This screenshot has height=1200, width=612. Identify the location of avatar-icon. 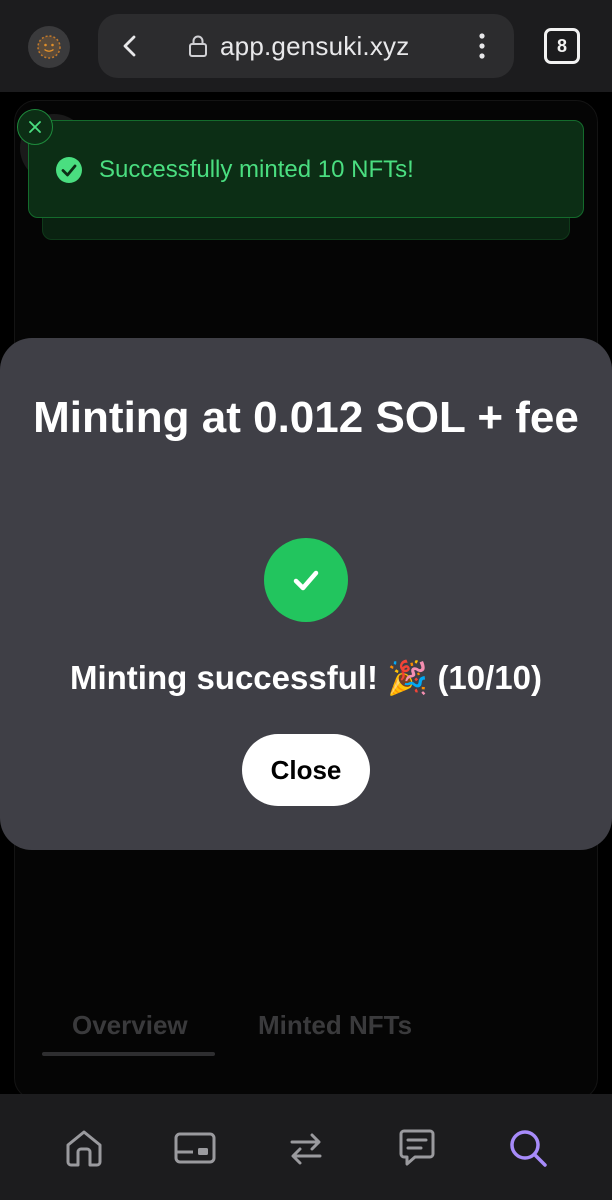
(49, 47).